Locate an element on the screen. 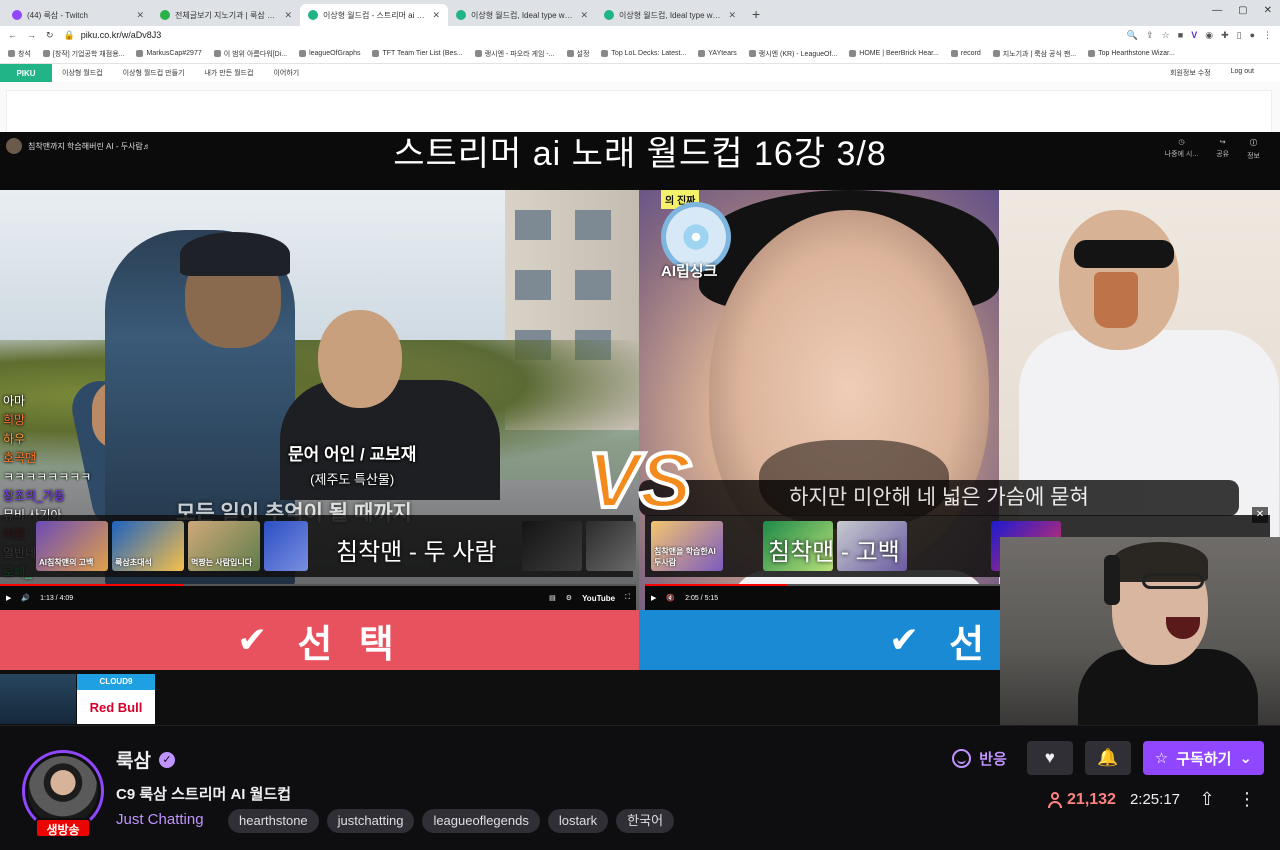 This screenshot has height=850, width=1280. nav-link: 이상형 월드컵 is located at coordinates (82, 73).